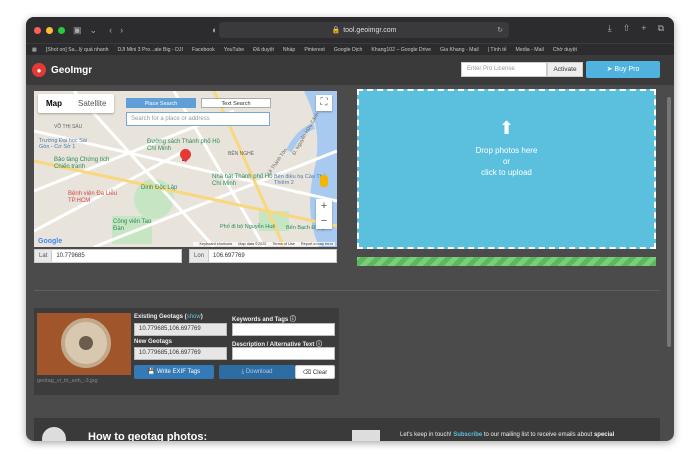 Image resolution: width=700 pixels, height=475 pixels. What do you see at coordinates (68, 256) in the screenshot?
I see `lat-value: 10.779685` at bounding box center [68, 256].